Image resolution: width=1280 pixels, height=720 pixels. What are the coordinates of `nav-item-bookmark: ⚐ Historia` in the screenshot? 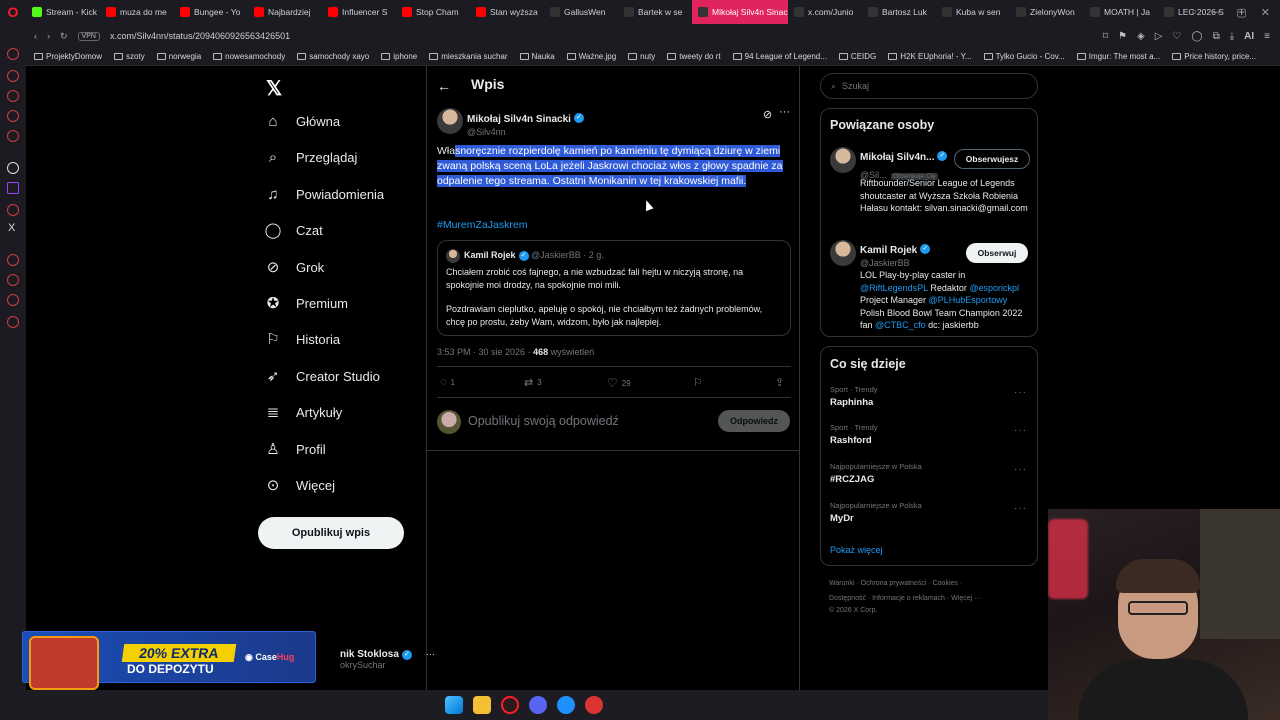 It's located at (302, 339).